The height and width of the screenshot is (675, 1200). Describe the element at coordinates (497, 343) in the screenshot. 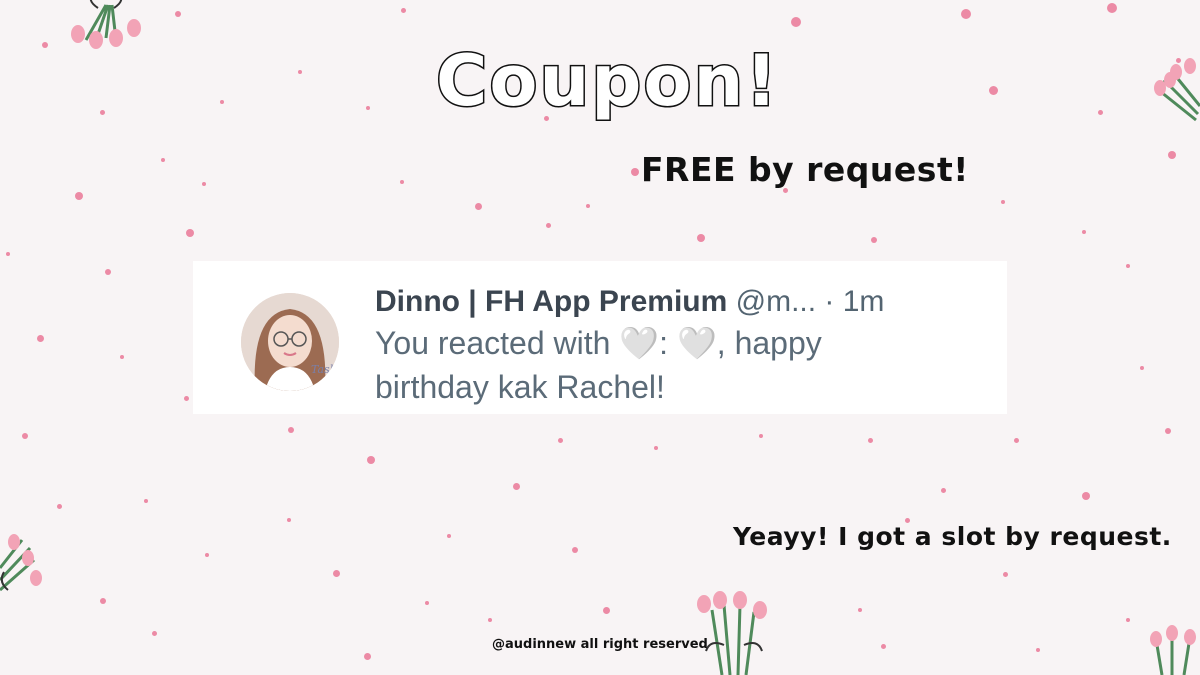

I see `reaction-prefix: You reacted with` at that location.